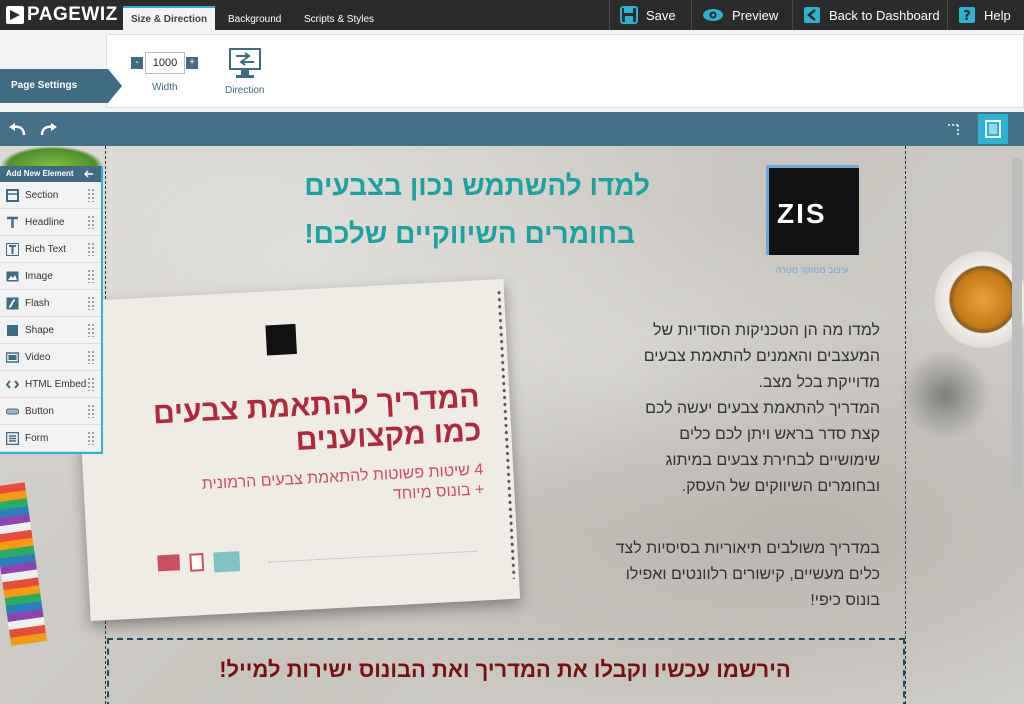 The image size is (1024, 704). Describe the element at coordinates (199, 563) in the screenshot. I see `book-icons` at that location.